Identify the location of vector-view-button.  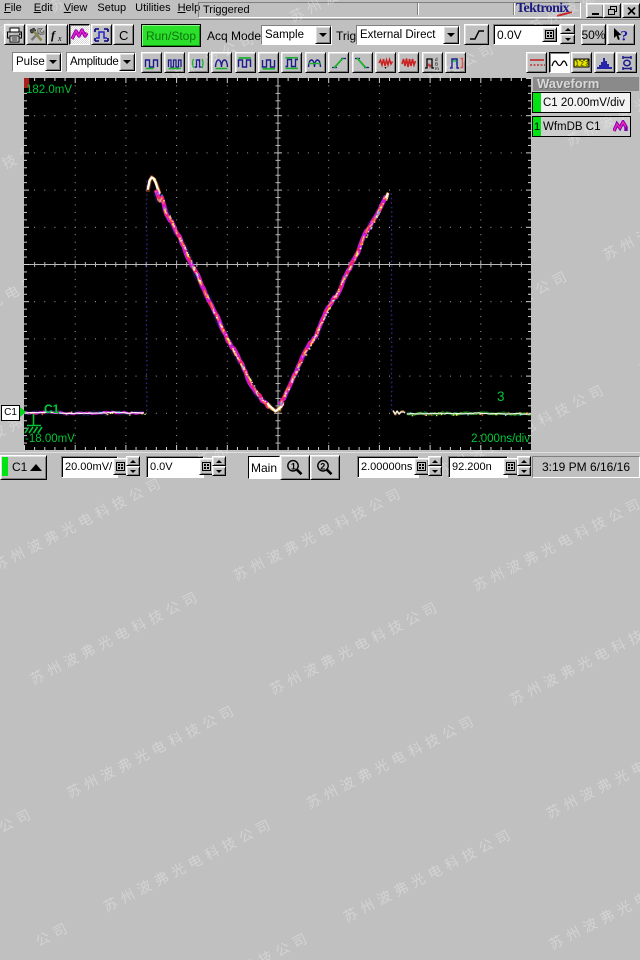
(559, 62).